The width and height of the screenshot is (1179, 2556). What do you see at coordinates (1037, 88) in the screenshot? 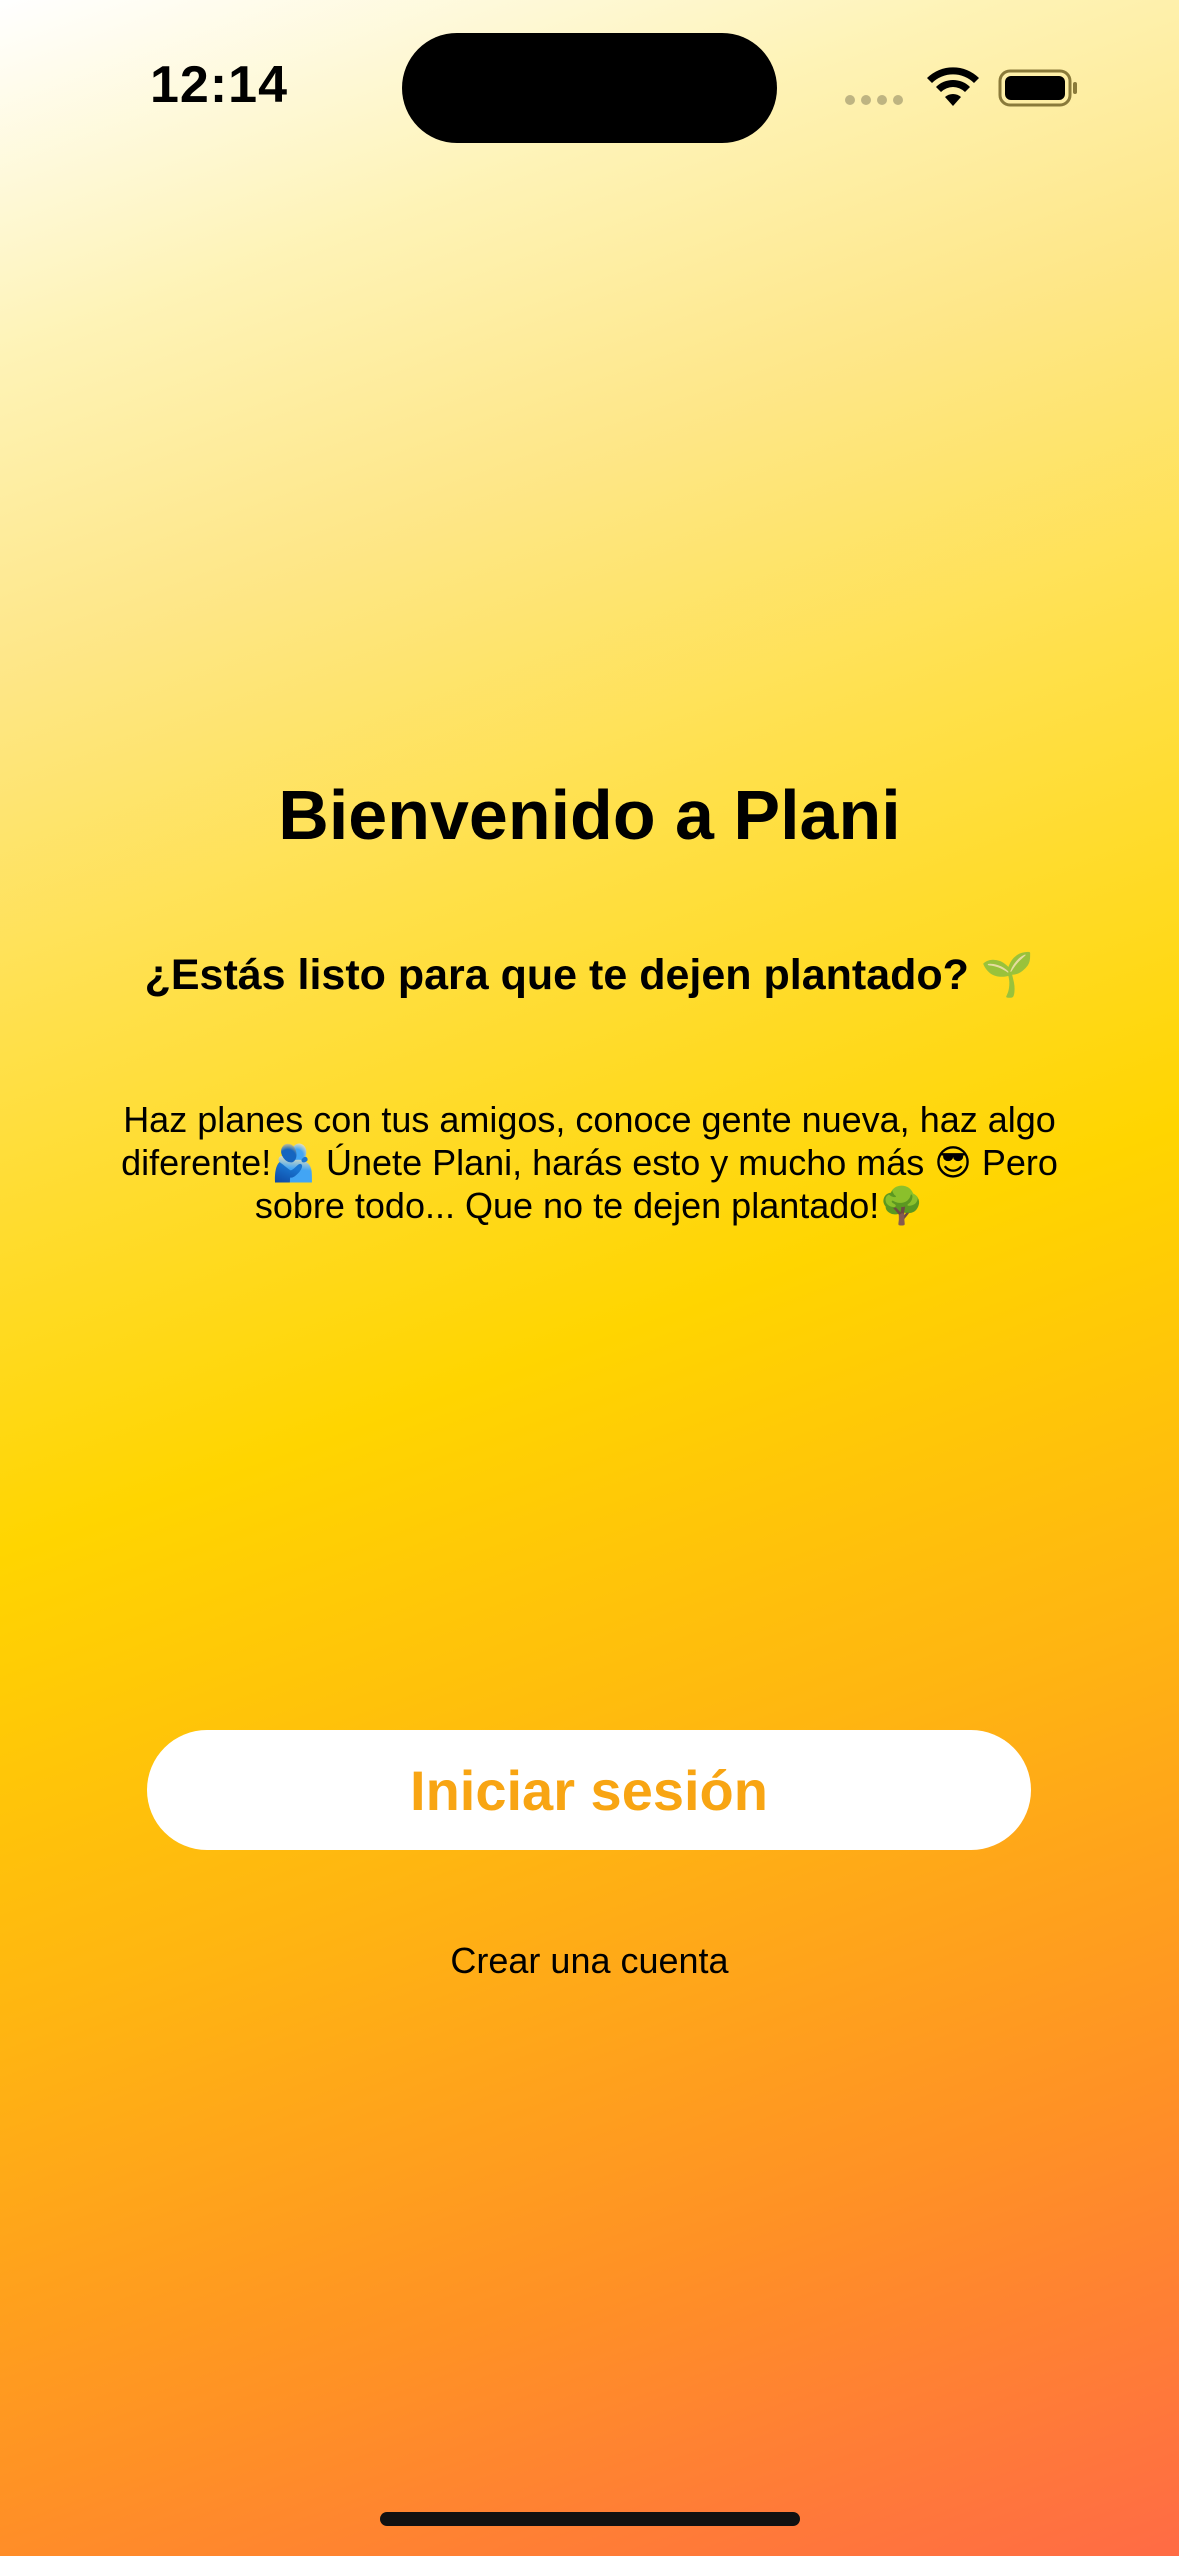
I see `battery-icon` at bounding box center [1037, 88].